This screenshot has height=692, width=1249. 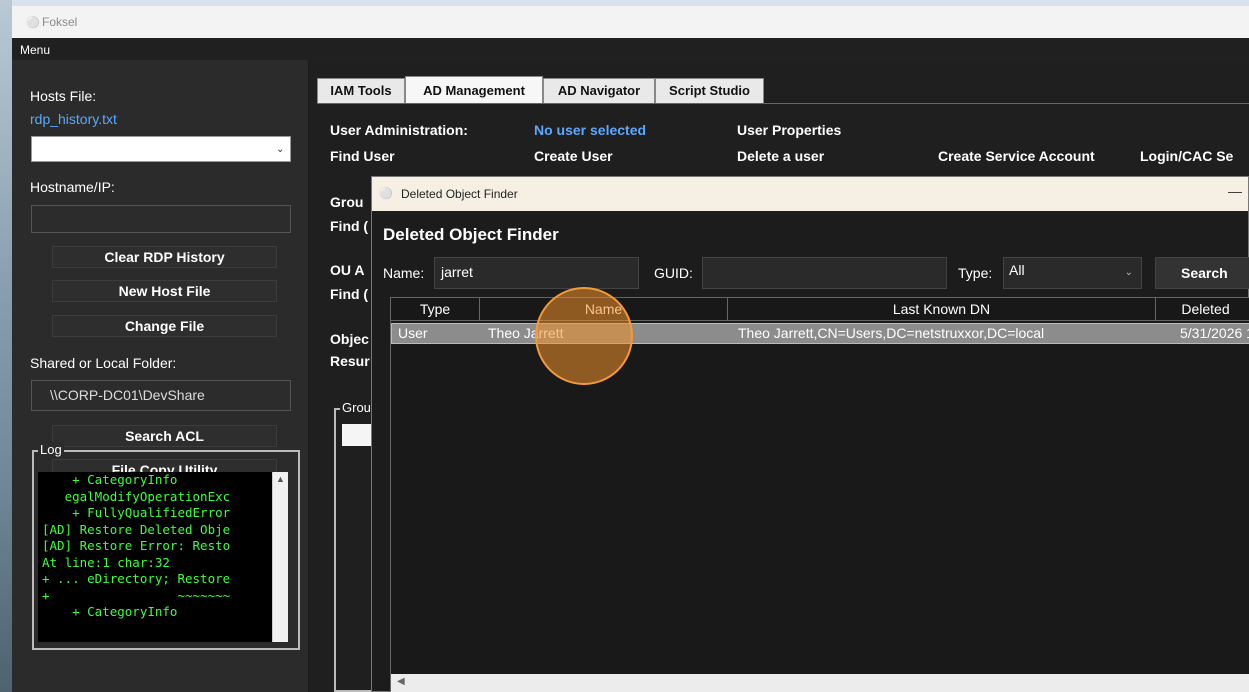 What do you see at coordinates (60, 22) in the screenshot?
I see `window-title: Foksel` at bounding box center [60, 22].